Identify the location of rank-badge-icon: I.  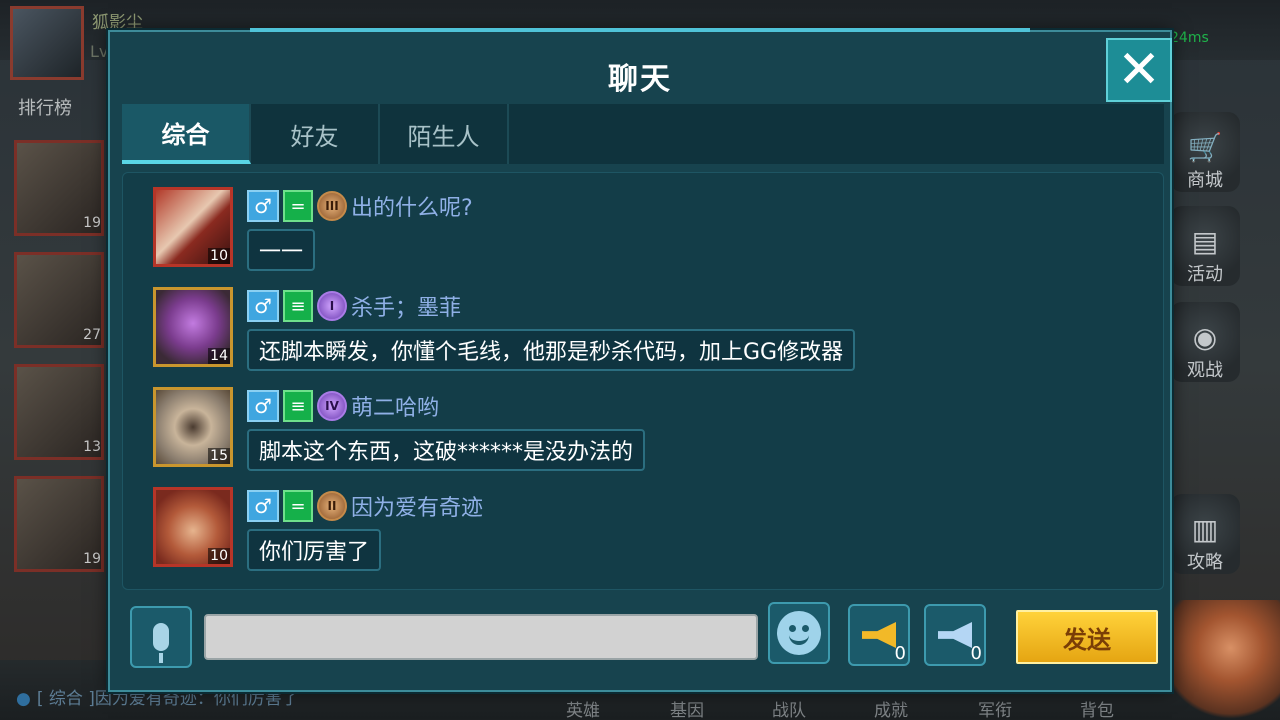
(332, 306).